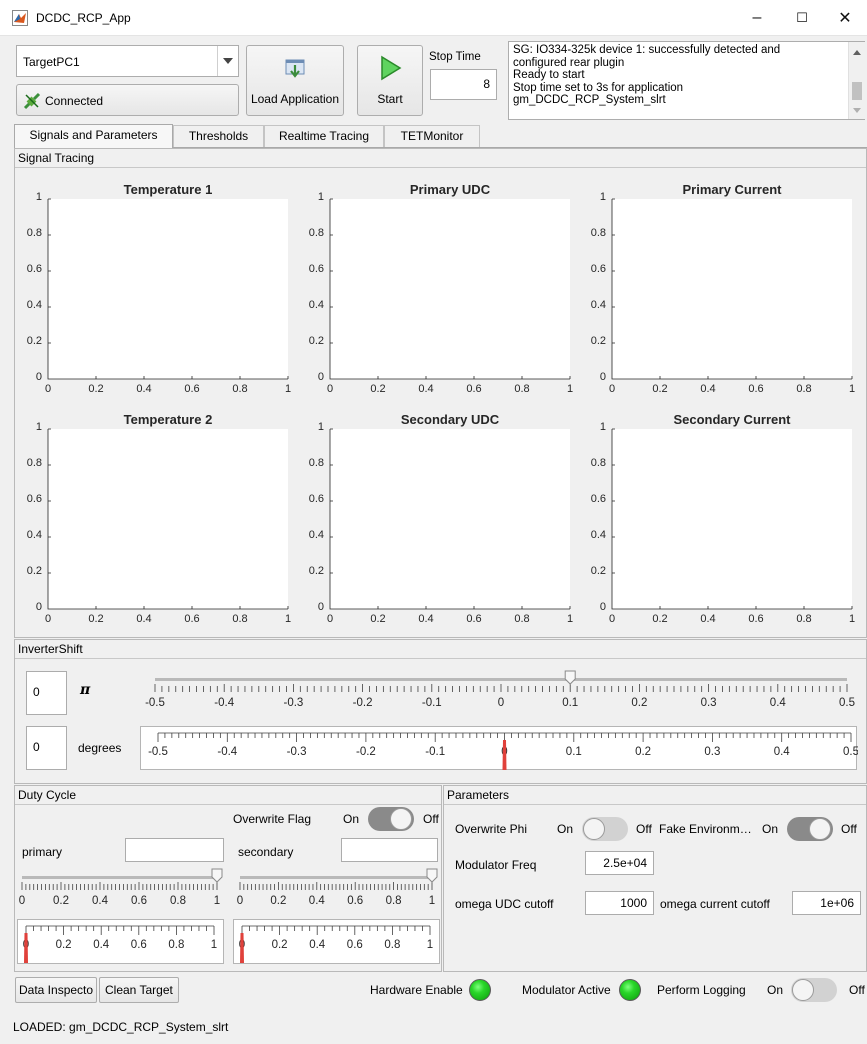 This screenshot has height=1044, width=867. What do you see at coordinates (20, 18) in the screenshot?
I see `matlab-app-icon` at bounding box center [20, 18].